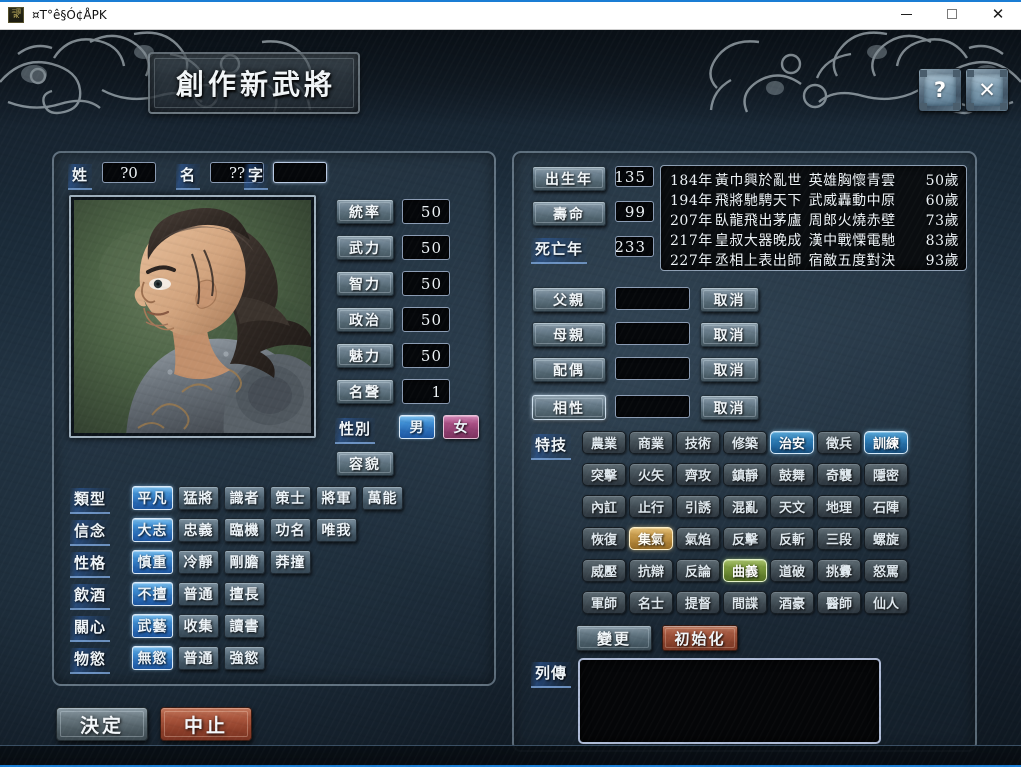  I want to click on stat-button-0: 統率, so click(365, 211).